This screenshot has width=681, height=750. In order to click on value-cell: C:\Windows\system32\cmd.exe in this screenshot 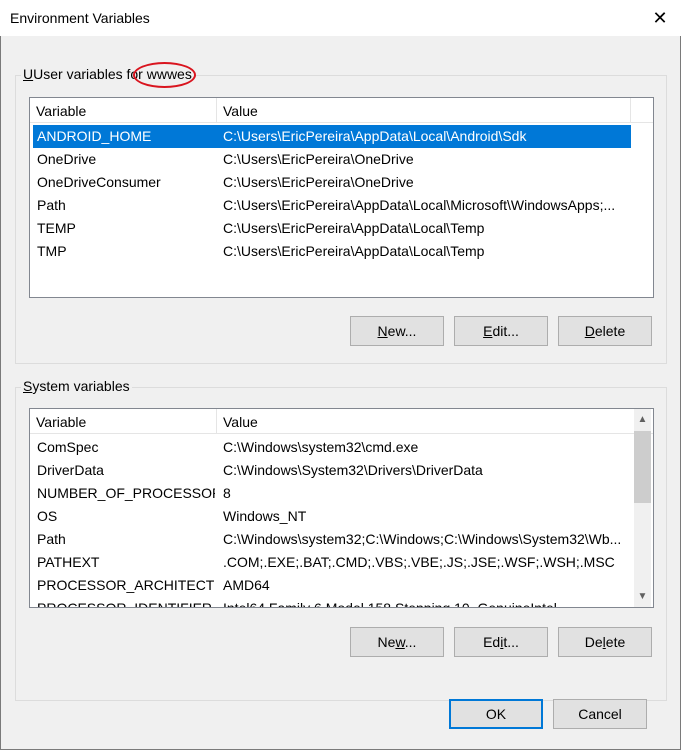, I will do `click(321, 447)`.